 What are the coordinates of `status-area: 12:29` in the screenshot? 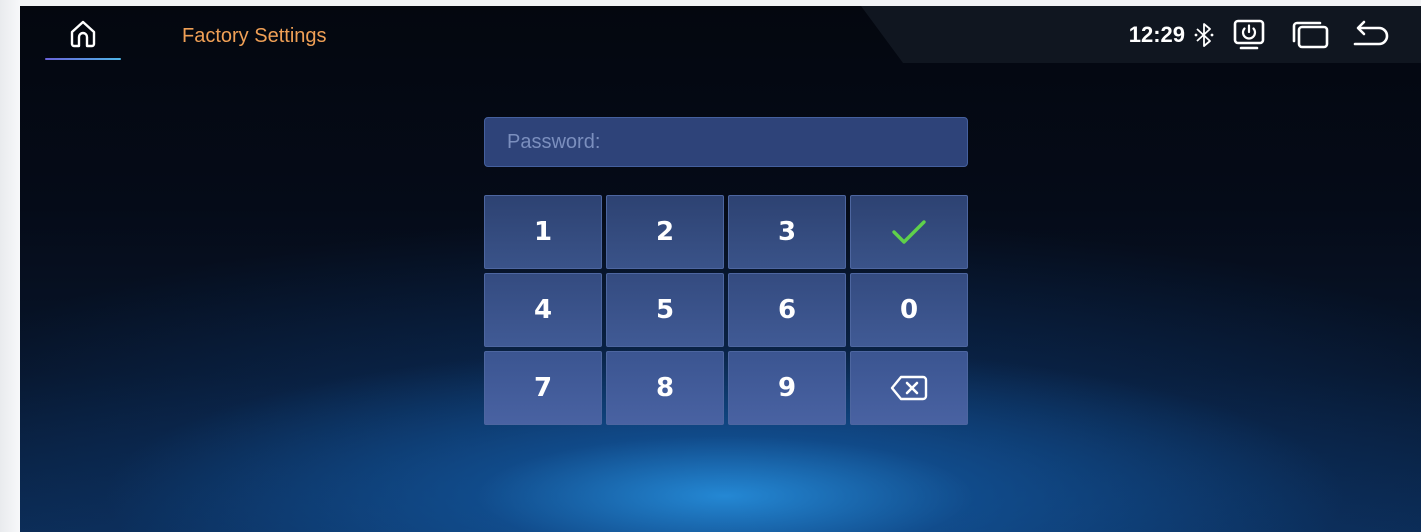 It's located at (1275, 34).